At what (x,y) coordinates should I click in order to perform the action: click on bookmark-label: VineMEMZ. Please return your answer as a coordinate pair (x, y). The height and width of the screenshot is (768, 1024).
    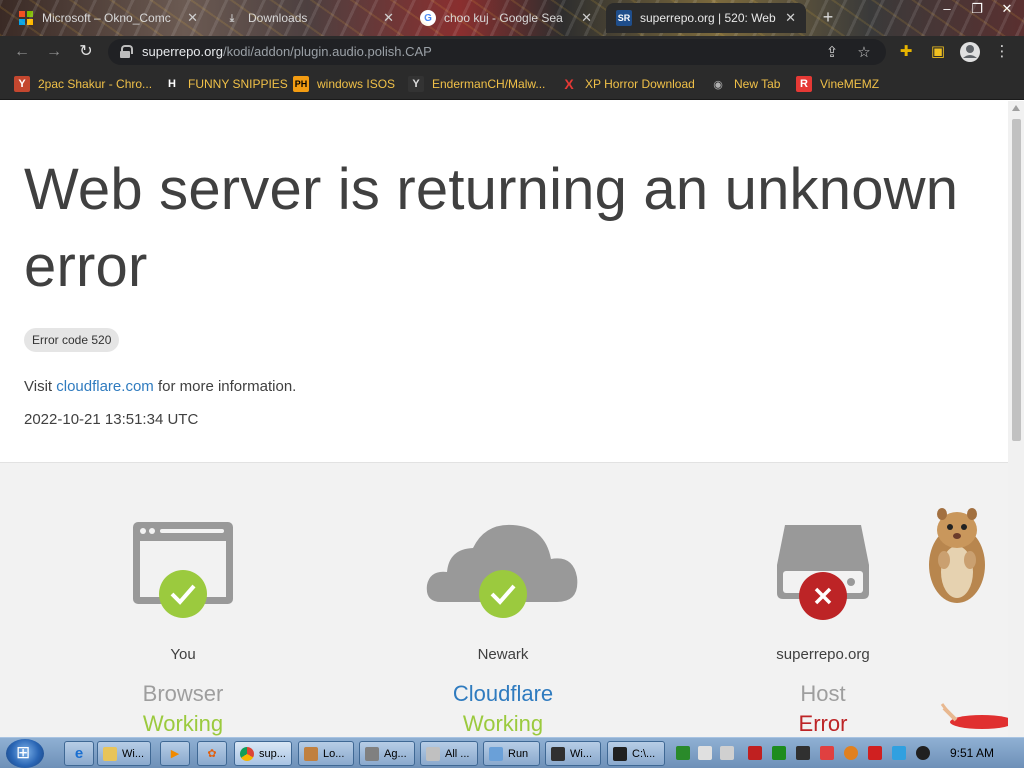
    Looking at the image, I should click on (850, 84).